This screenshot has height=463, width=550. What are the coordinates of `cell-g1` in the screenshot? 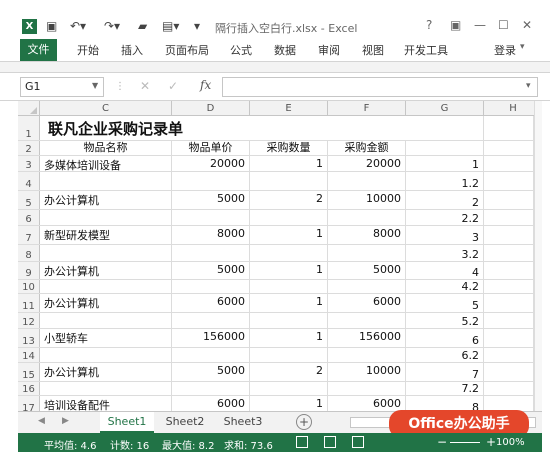 It's located at (445, 128).